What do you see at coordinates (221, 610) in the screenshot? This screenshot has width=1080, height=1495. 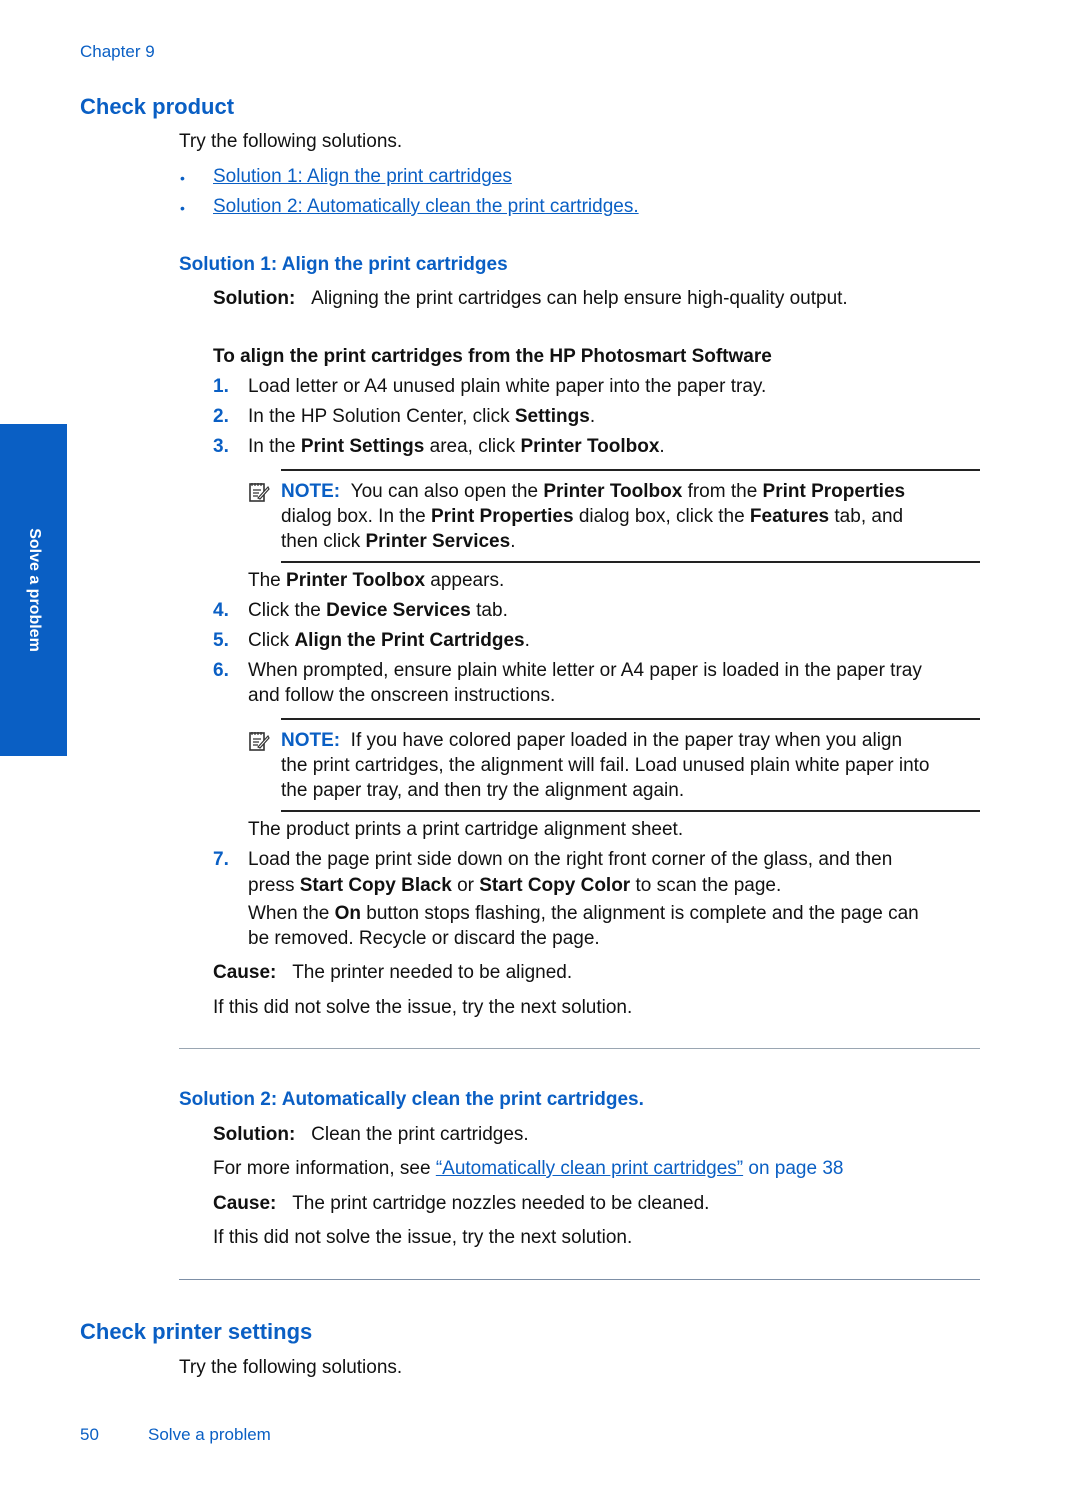 I see `step-number: 4.` at bounding box center [221, 610].